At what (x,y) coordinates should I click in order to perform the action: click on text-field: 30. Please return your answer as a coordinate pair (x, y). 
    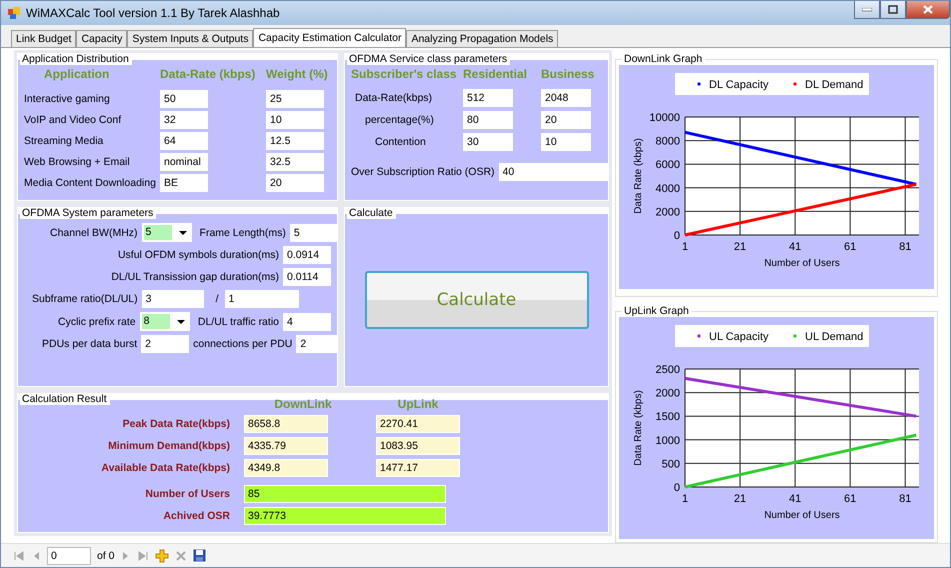
    Looking at the image, I should click on (488, 142).